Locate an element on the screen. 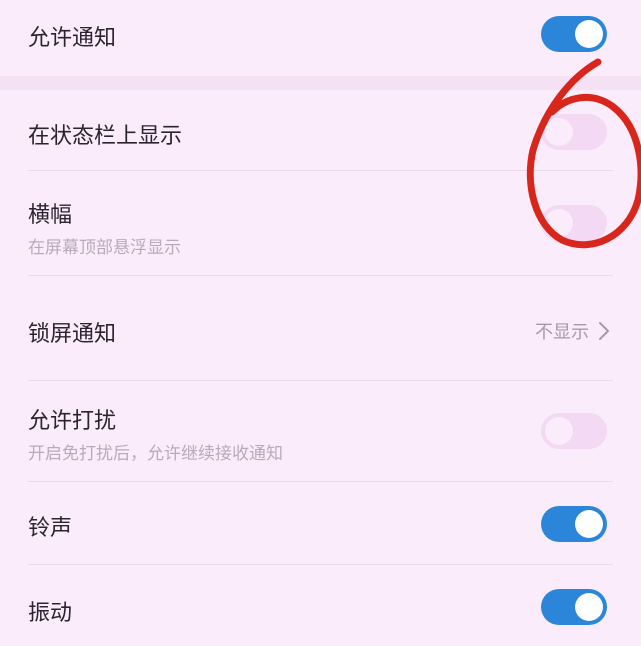 The height and width of the screenshot is (646, 641). setting-subtitle: 开启免打扰后，允许继续接收通知 is located at coordinates (155, 454).